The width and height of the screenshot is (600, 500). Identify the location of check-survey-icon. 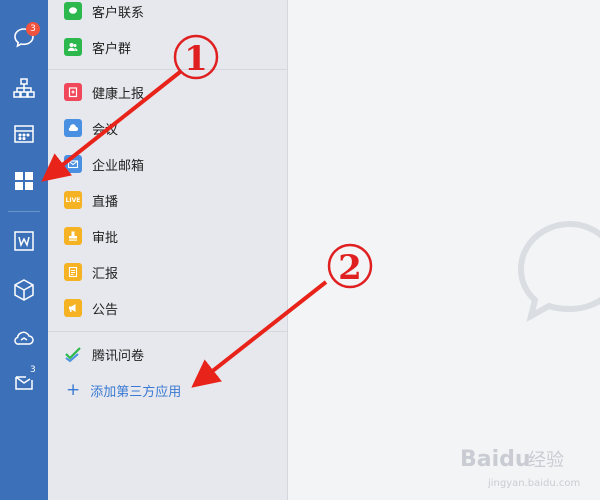
(73, 354).